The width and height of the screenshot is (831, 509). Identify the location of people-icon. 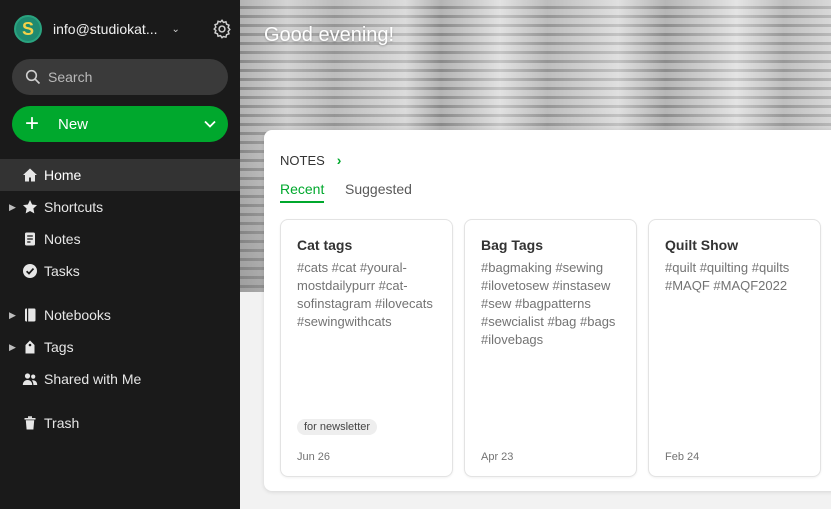
(30, 379).